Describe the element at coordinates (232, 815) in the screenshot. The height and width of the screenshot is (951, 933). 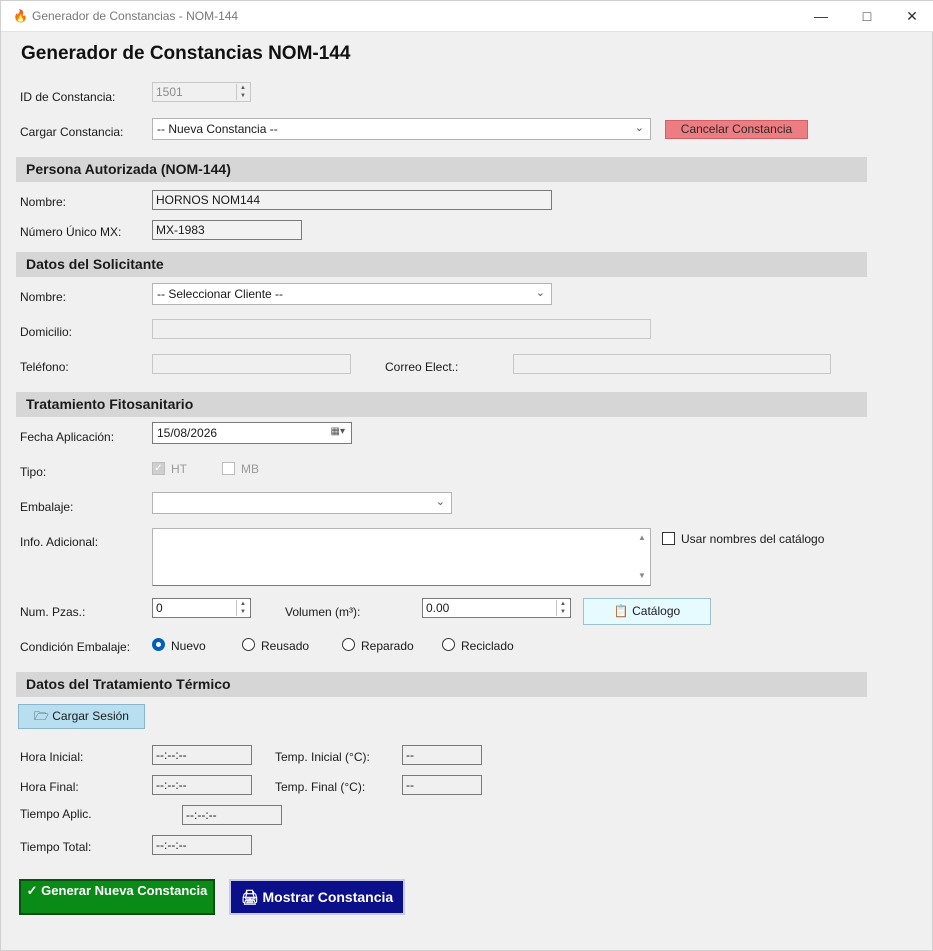
I see `tiempo-aplic-field: --:--:--` at that location.